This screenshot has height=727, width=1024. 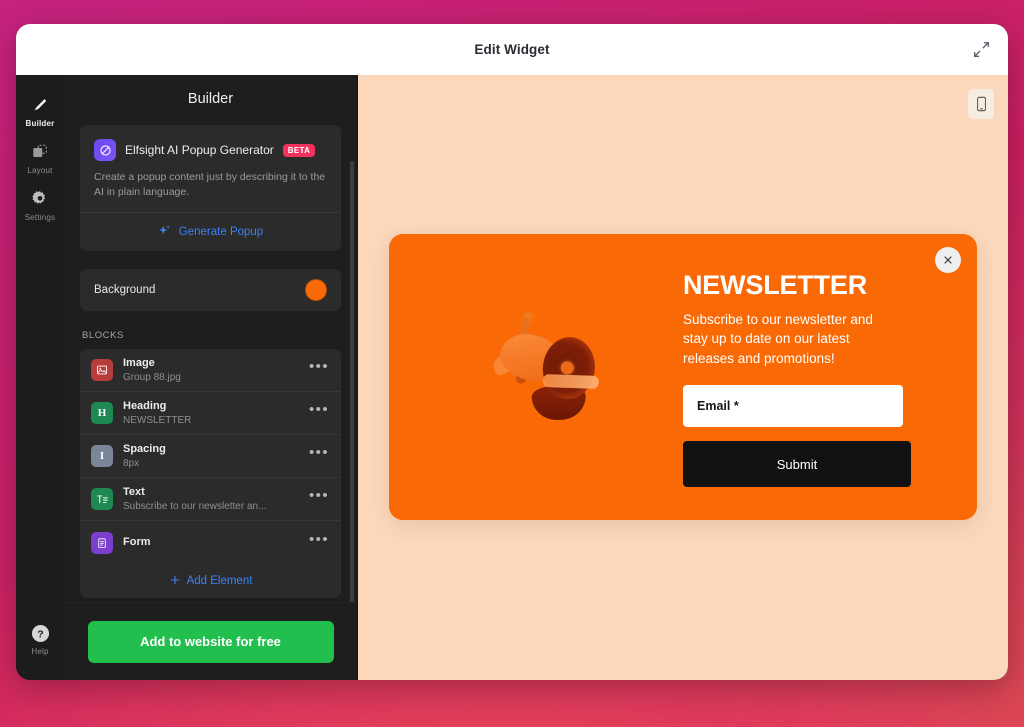 What do you see at coordinates (40, 123) in the screenshot?
I see `sidebar-item-label: Builder` at bounding box center [40, 123].